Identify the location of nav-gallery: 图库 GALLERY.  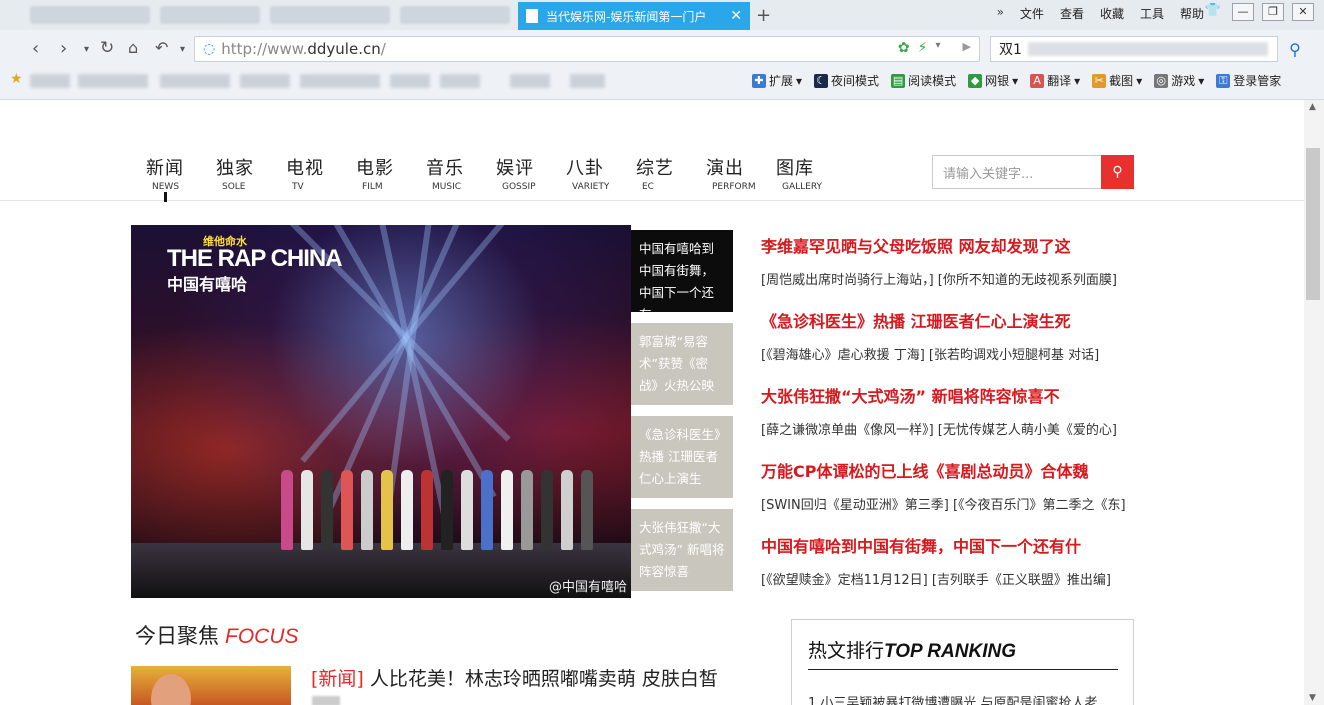
(811, 173).